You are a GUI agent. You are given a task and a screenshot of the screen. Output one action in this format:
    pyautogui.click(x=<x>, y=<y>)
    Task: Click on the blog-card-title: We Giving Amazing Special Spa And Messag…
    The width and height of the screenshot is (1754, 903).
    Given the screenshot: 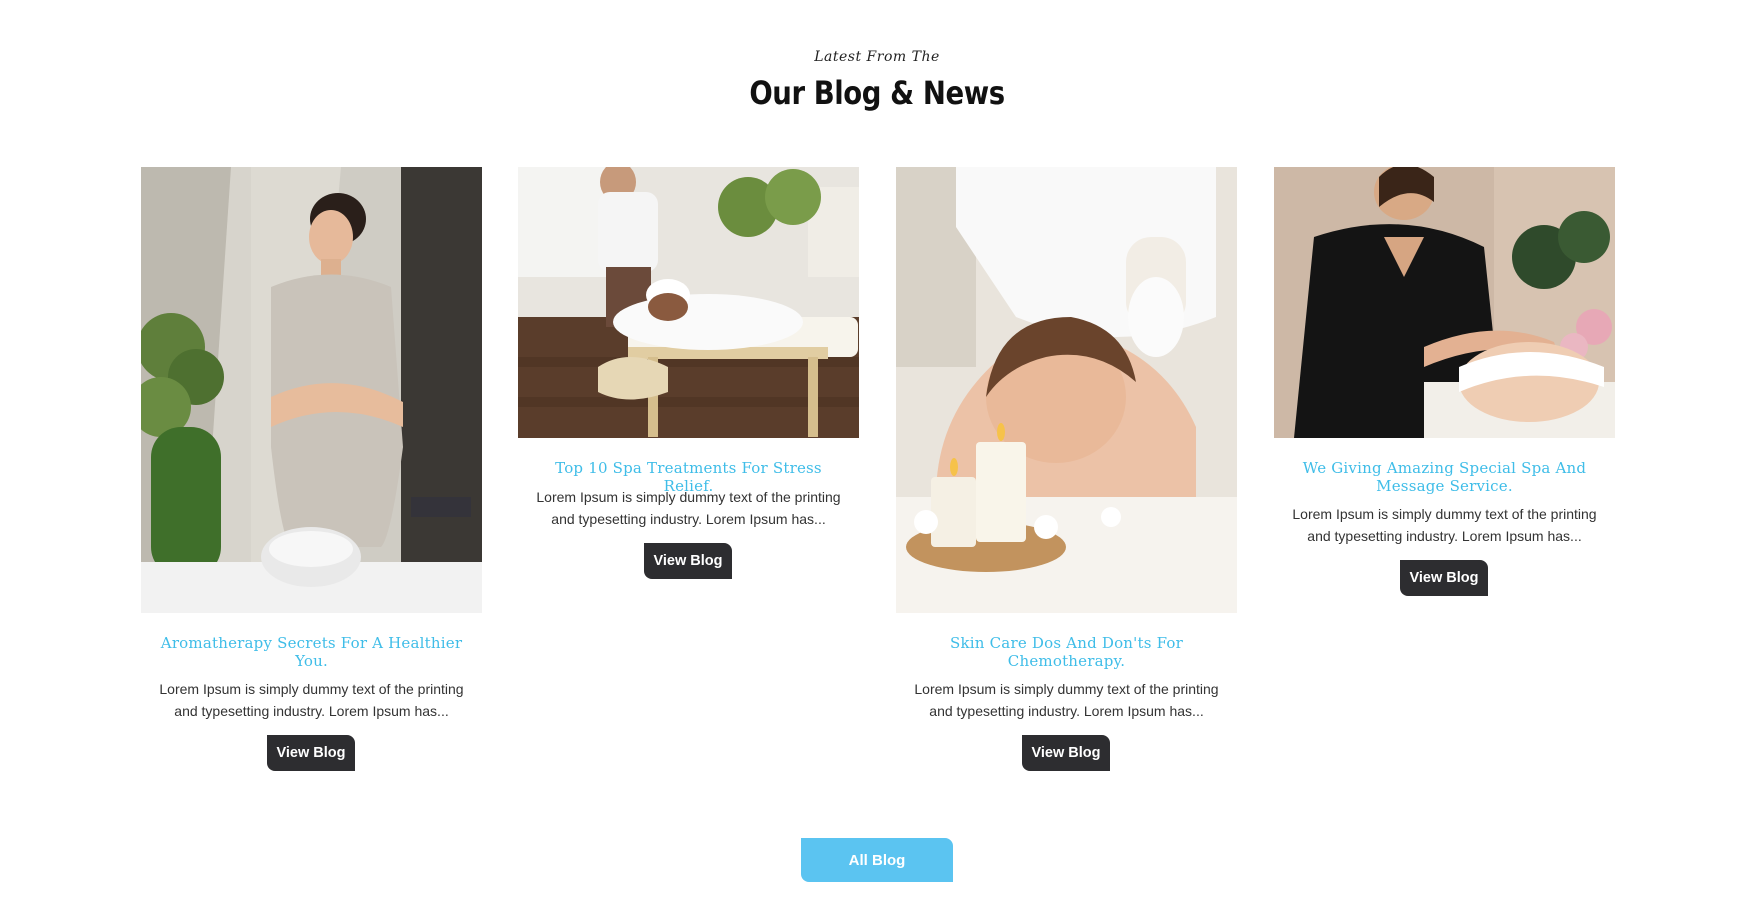 What is the action you would take?
    pyautogui.click(x=1444, y=477)
    